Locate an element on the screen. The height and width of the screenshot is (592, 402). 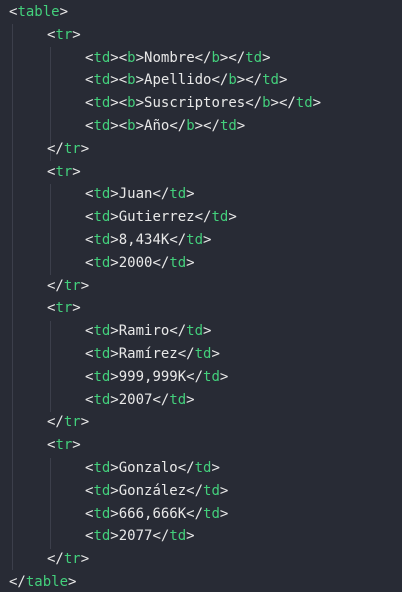
code-line-td: <td>Ramiro</td> is located at coordinates (201, 331).